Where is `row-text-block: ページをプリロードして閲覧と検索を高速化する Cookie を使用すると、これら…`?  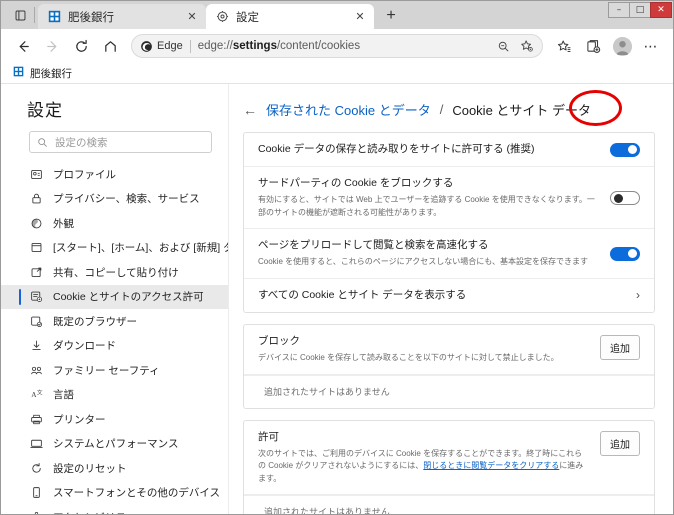
row-text-block: ページをプリロードして閲覧と検索を高速化する Cookie を使用すると、これら… is located at coordinates (434, 253).